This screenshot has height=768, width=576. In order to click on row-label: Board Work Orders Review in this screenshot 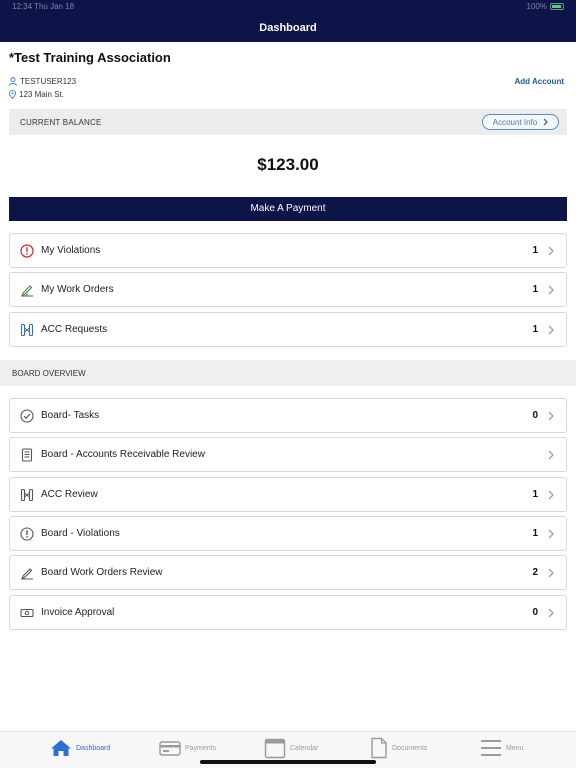, I will do `click(102, 572)`.